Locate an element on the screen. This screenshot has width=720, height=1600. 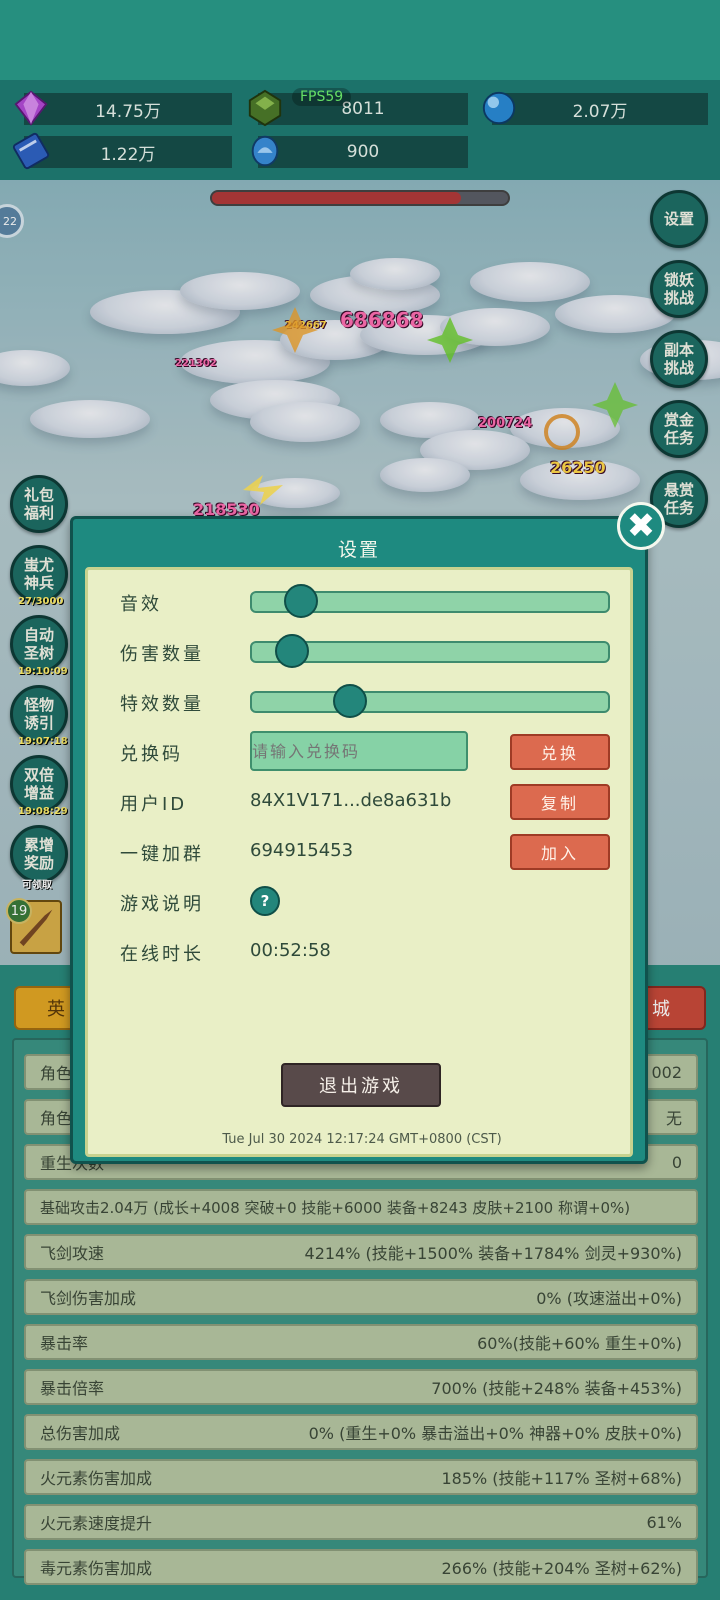
sound-slider is located at coordinates (430, 601).